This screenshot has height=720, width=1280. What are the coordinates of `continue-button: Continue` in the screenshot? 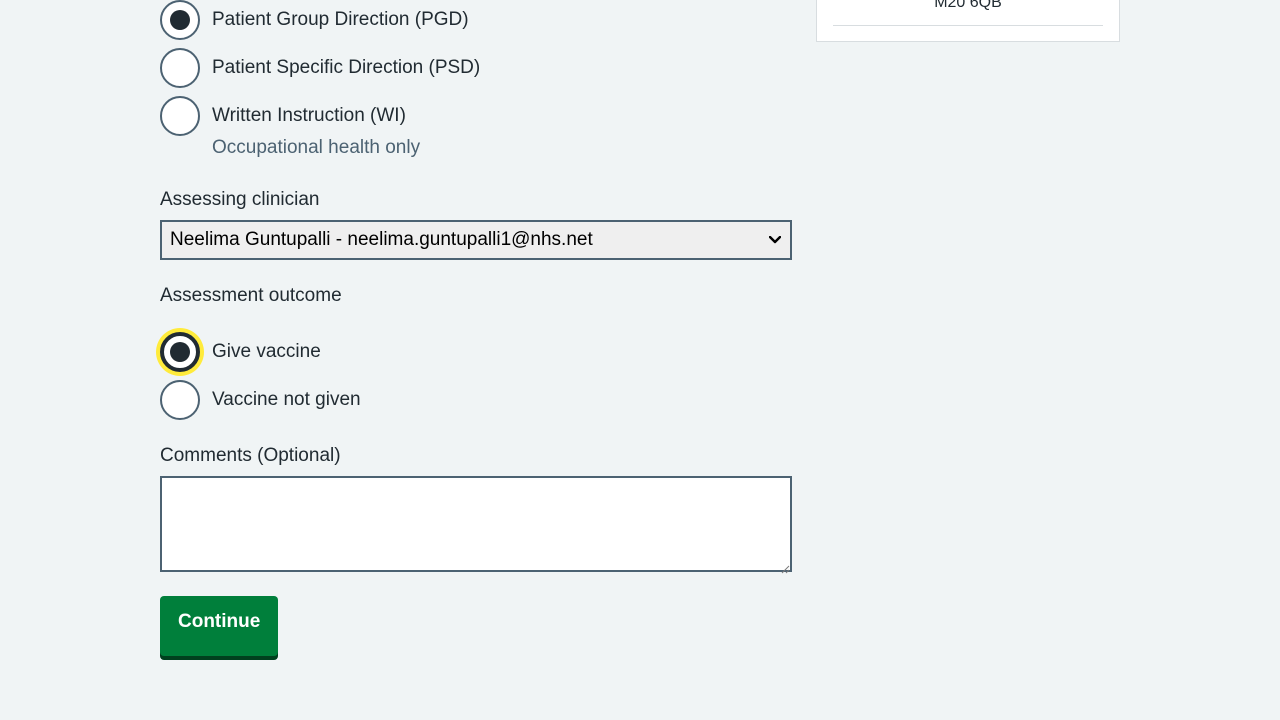 It's located at (219, 626).